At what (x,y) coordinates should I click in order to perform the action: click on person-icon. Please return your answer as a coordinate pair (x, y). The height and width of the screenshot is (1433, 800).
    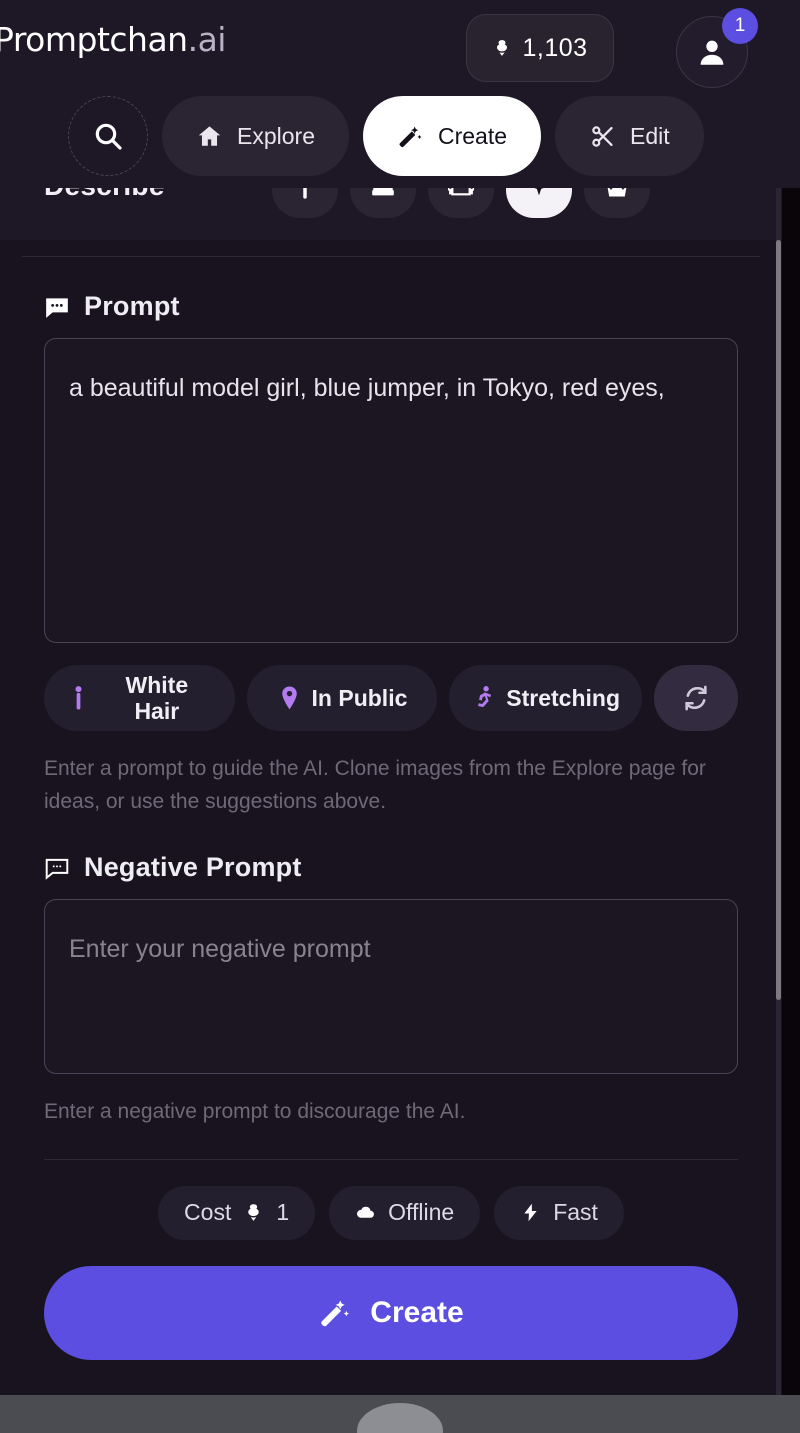
    Looking at the image, I should click on (305, 193).